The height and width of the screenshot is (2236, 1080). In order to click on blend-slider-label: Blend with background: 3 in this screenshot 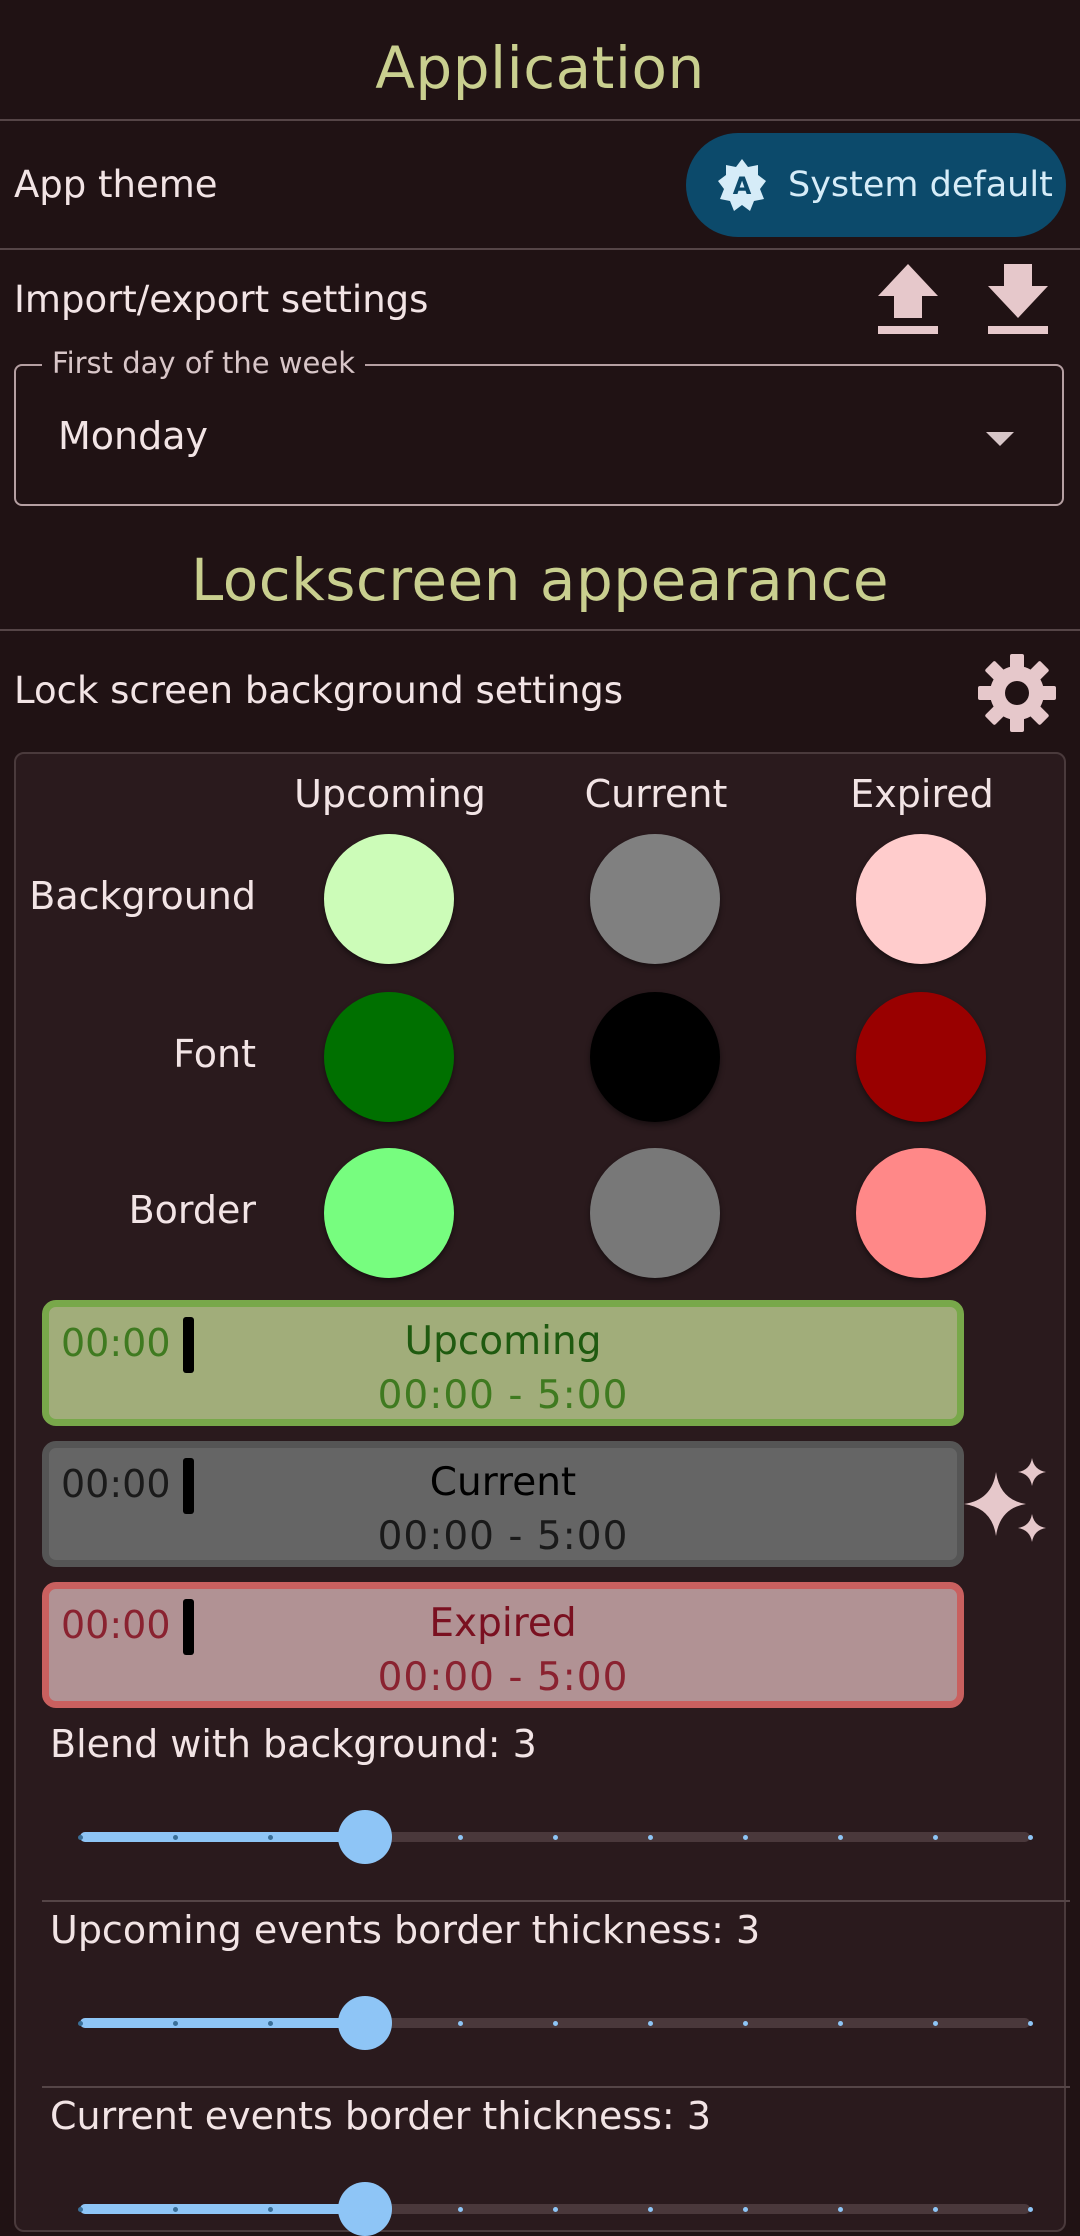, I will do `click(293, 1744)`.